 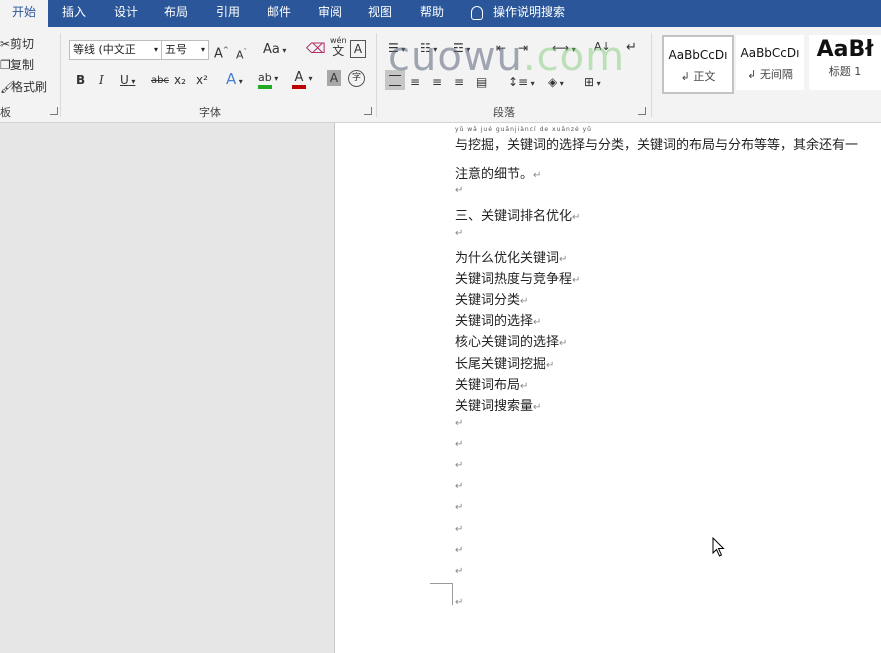 What do you see at coordinates (770, 74) in the screenshot?
I see `style-no-spacing-name: ↲ 无间隔` at bounding box center [770, 74].